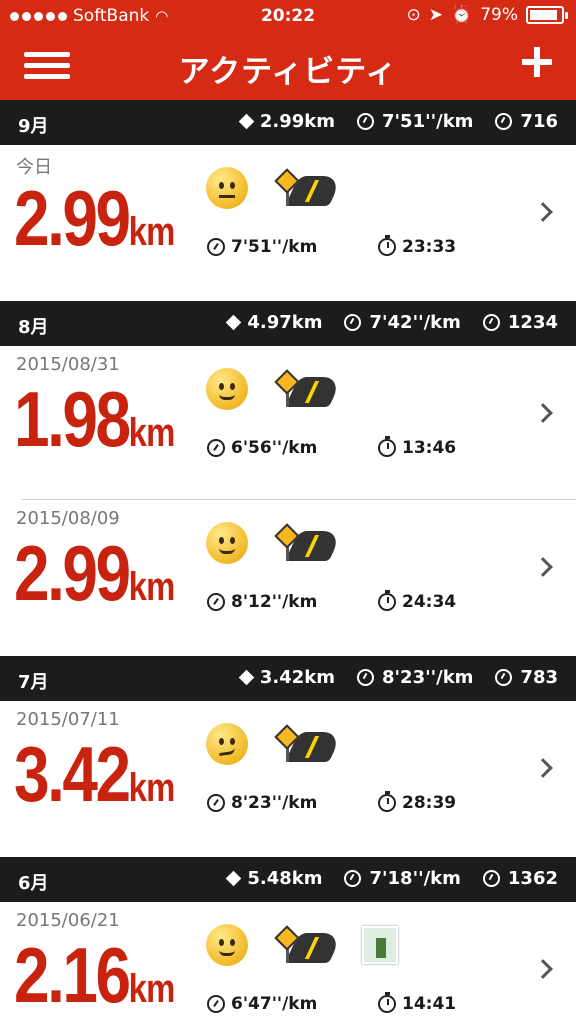 The height and width of the screenshot is (1024, 576). What do you see at coordinates (413, 15) in the screenshot?
I see `rotation-lock-icon: ⊙` at bounding box center [413, 15].